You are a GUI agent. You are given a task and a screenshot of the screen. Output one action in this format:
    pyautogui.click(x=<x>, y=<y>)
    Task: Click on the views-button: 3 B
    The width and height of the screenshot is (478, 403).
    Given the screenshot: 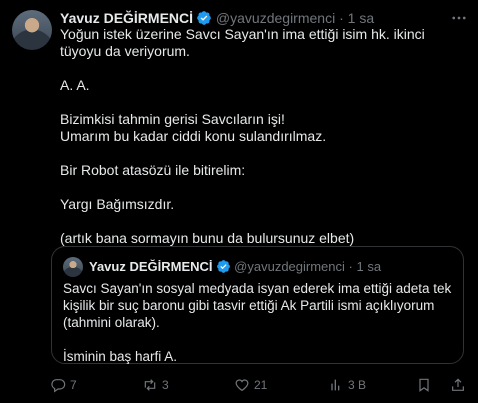 What is the action you would take?
    pyautogui.click(x=372, y=385)
    